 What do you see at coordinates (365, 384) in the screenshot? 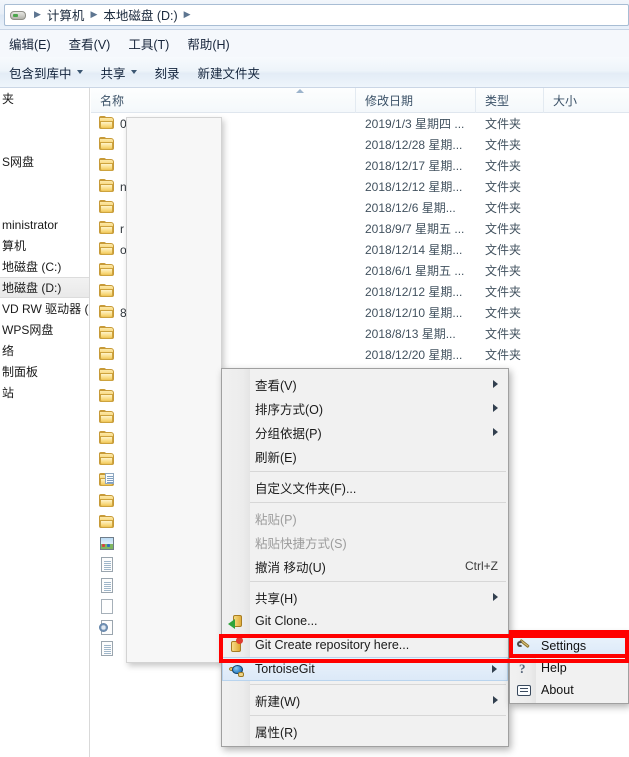
I see `context-menu-item-v: 查看(V)` at bounding box center [365, 384].